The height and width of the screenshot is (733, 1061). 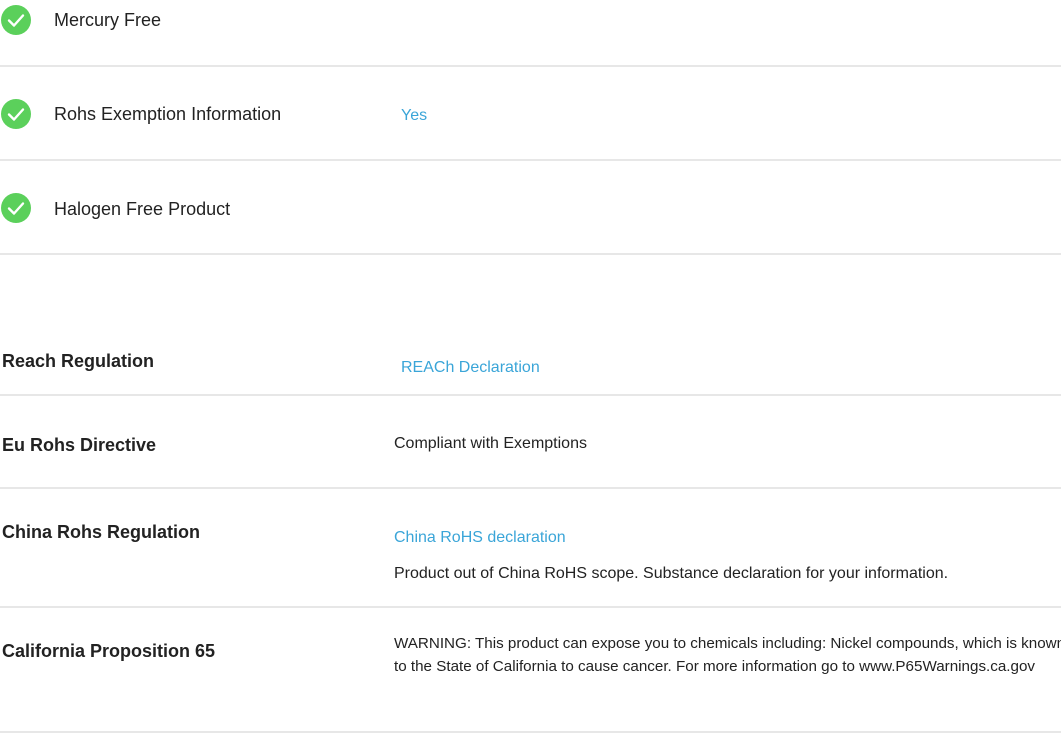 What do you see at coordinates (109, 651) in the screenshot?
I see `california-prop65-label: California Proposition 65` at bounding box center [109, 651].